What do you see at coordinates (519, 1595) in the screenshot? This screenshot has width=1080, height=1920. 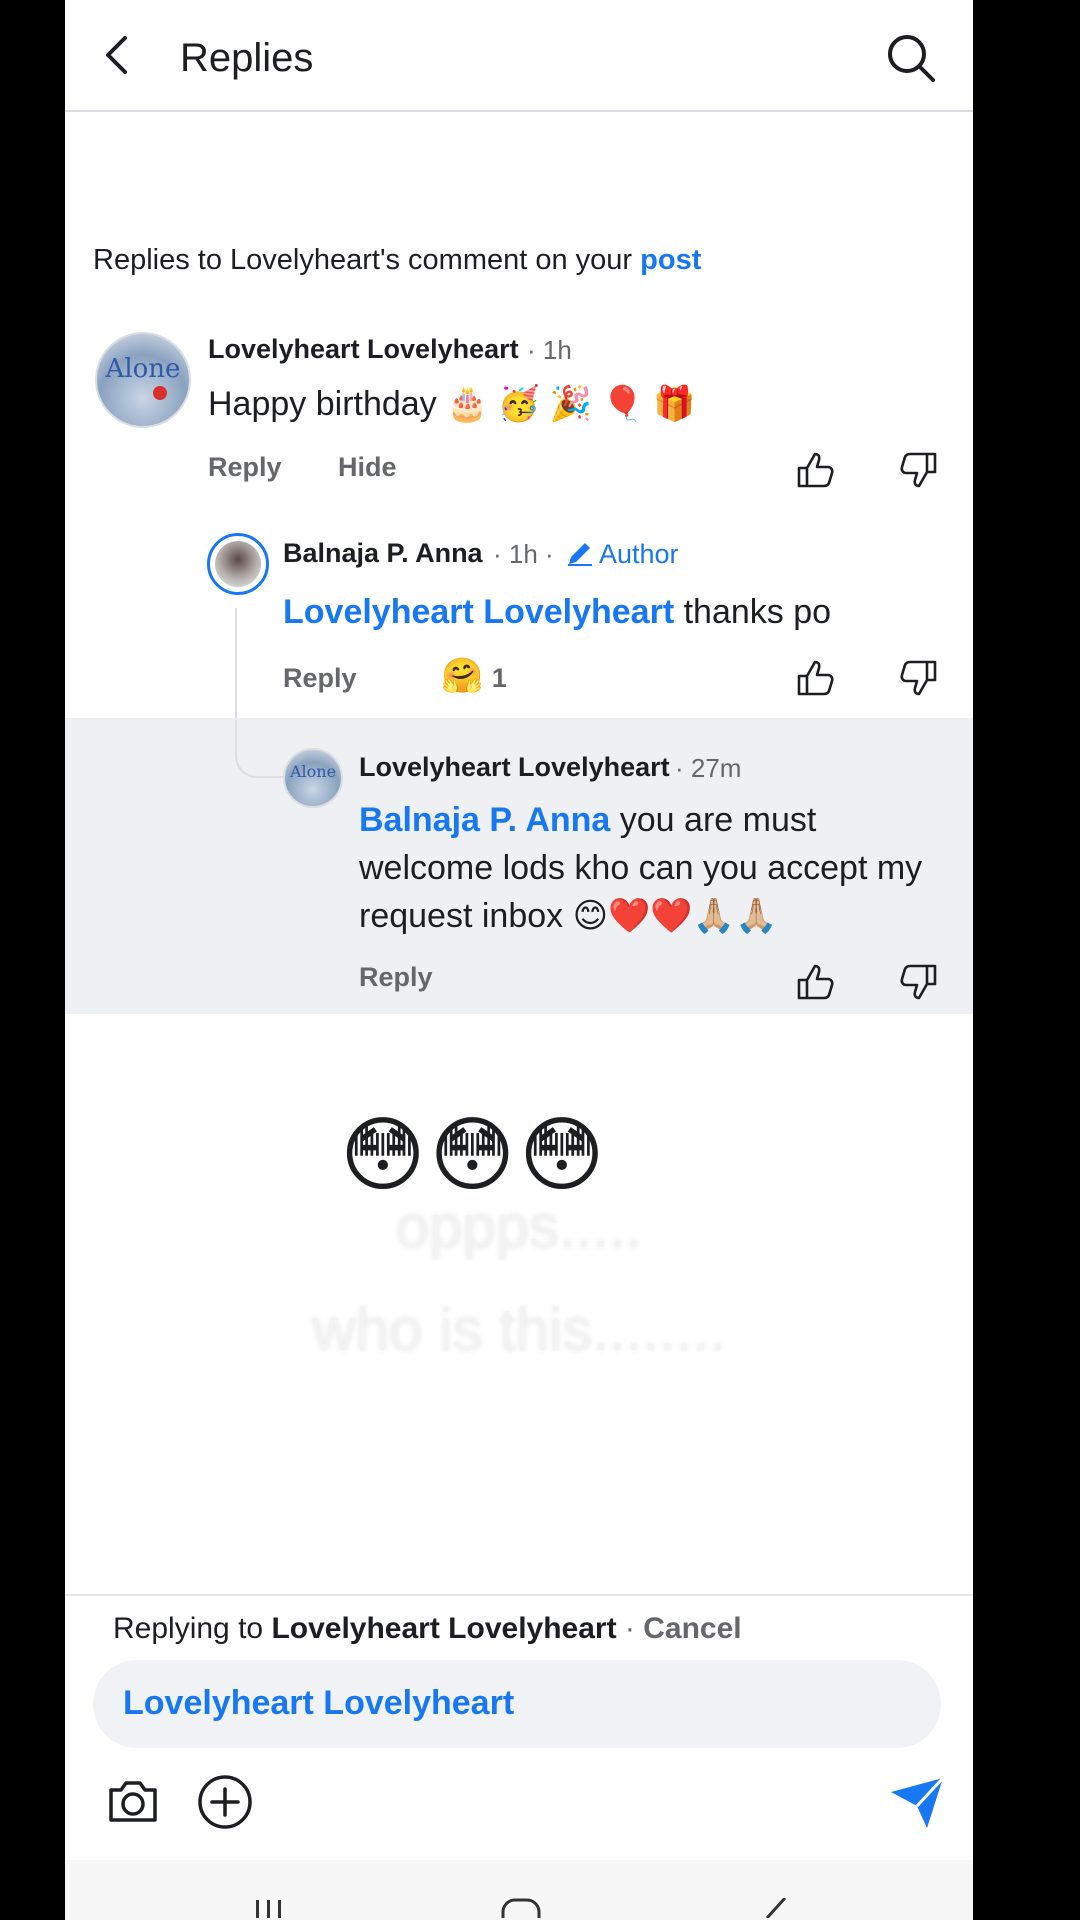 I see `composer-divider` at bounding box center [519, 1595].